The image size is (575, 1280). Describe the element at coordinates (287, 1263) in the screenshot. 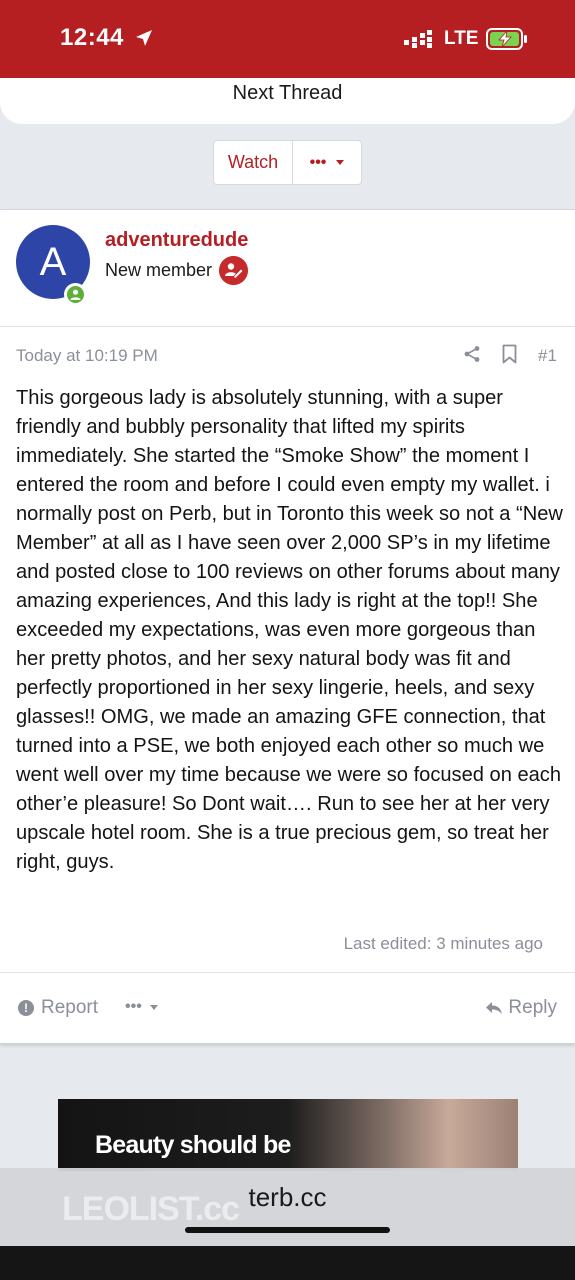

I see `bottom-safe-area` at that location.